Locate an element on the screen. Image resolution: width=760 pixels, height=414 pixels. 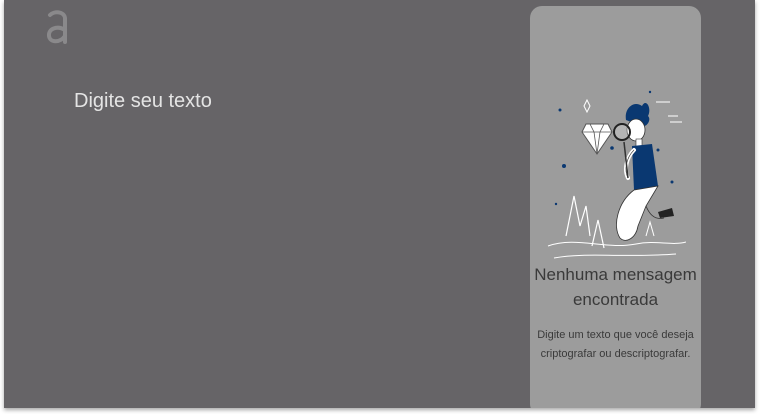
empty-state-title: Nenhuma mensagem encontrada is located at coordinates (615, 287).